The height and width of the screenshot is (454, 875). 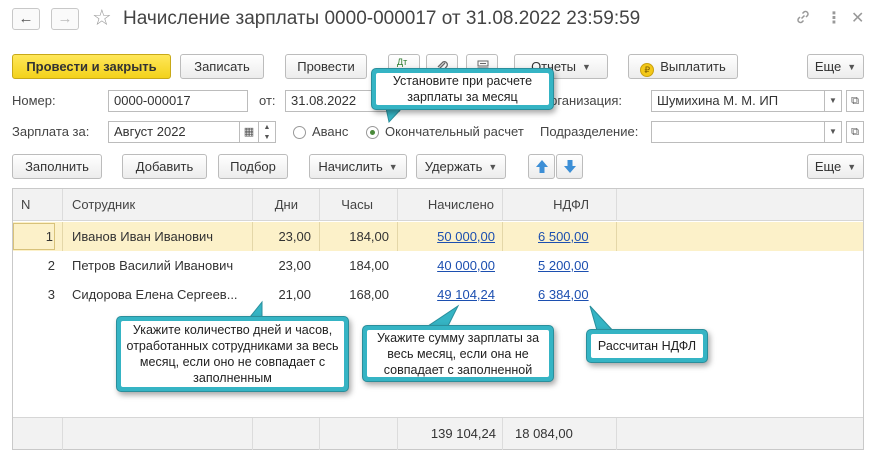 What do you see at coordinates (647, 346) in the screenshot?
I see `callout-ndfl: Рассчитан НДФЛ` at bounding box center [647, 346].